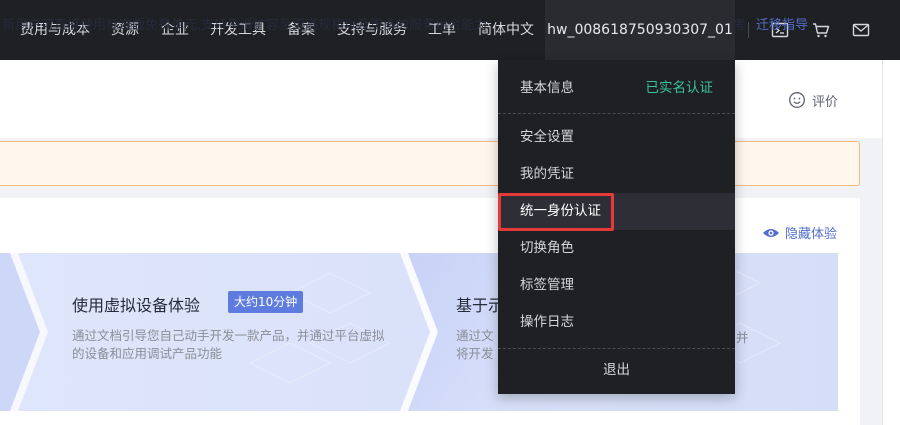 This screenshot has height=425, width=900. I want to click on second-experience-title: 基于示, so click(477, 305).